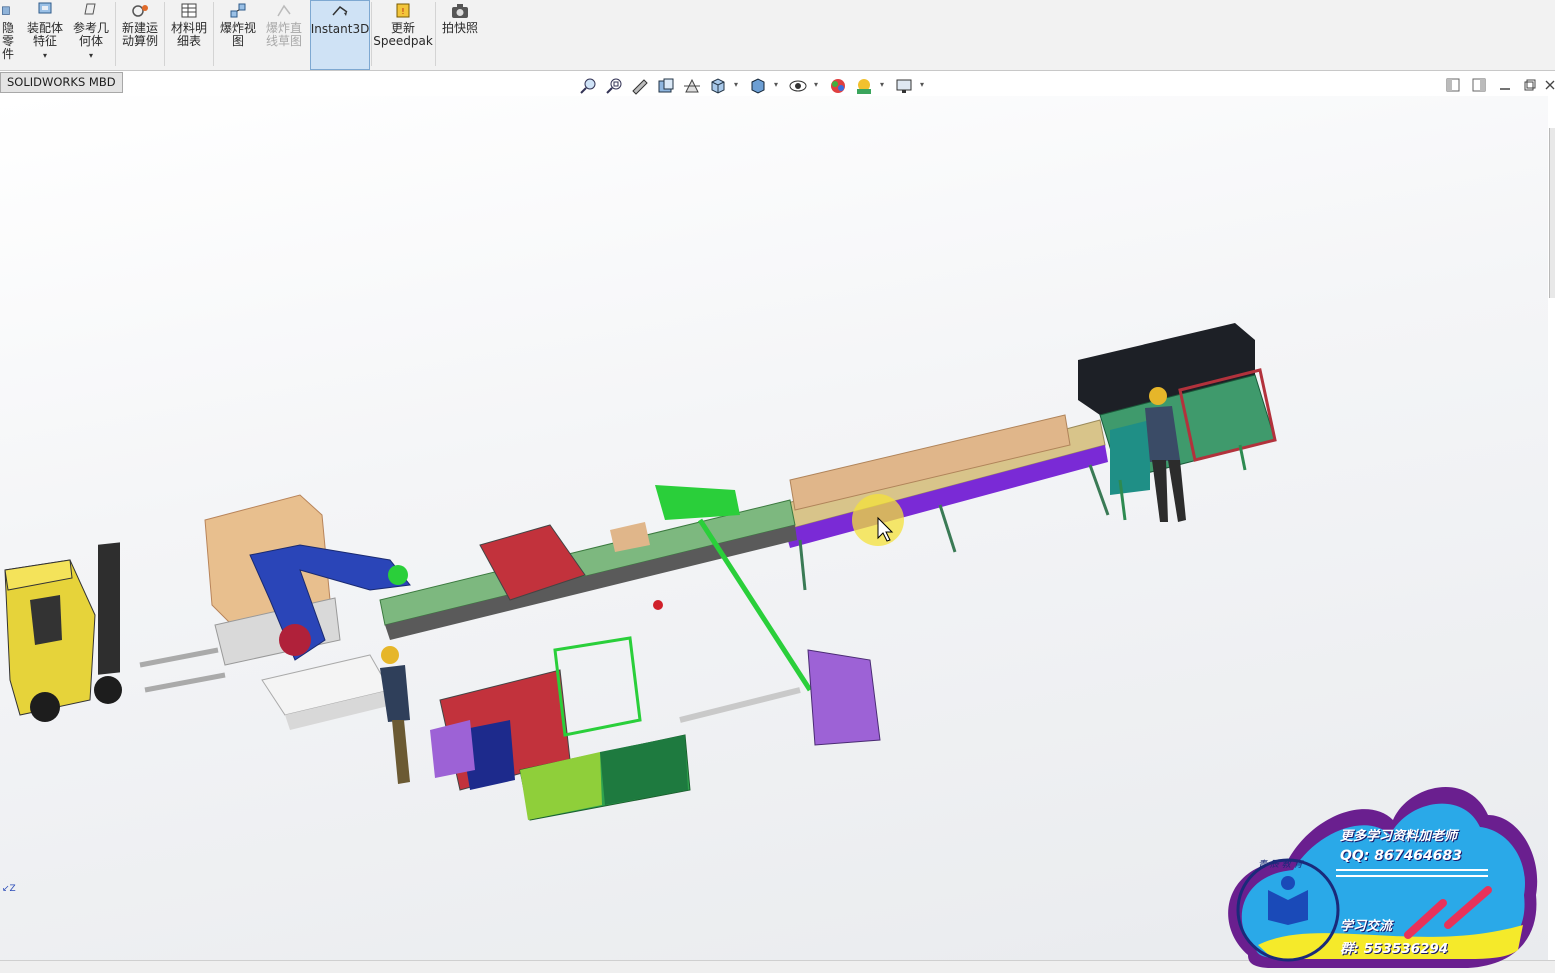  Describe the element at coordinates (115, 632) in the screenshot. I see `forklift` at that location.